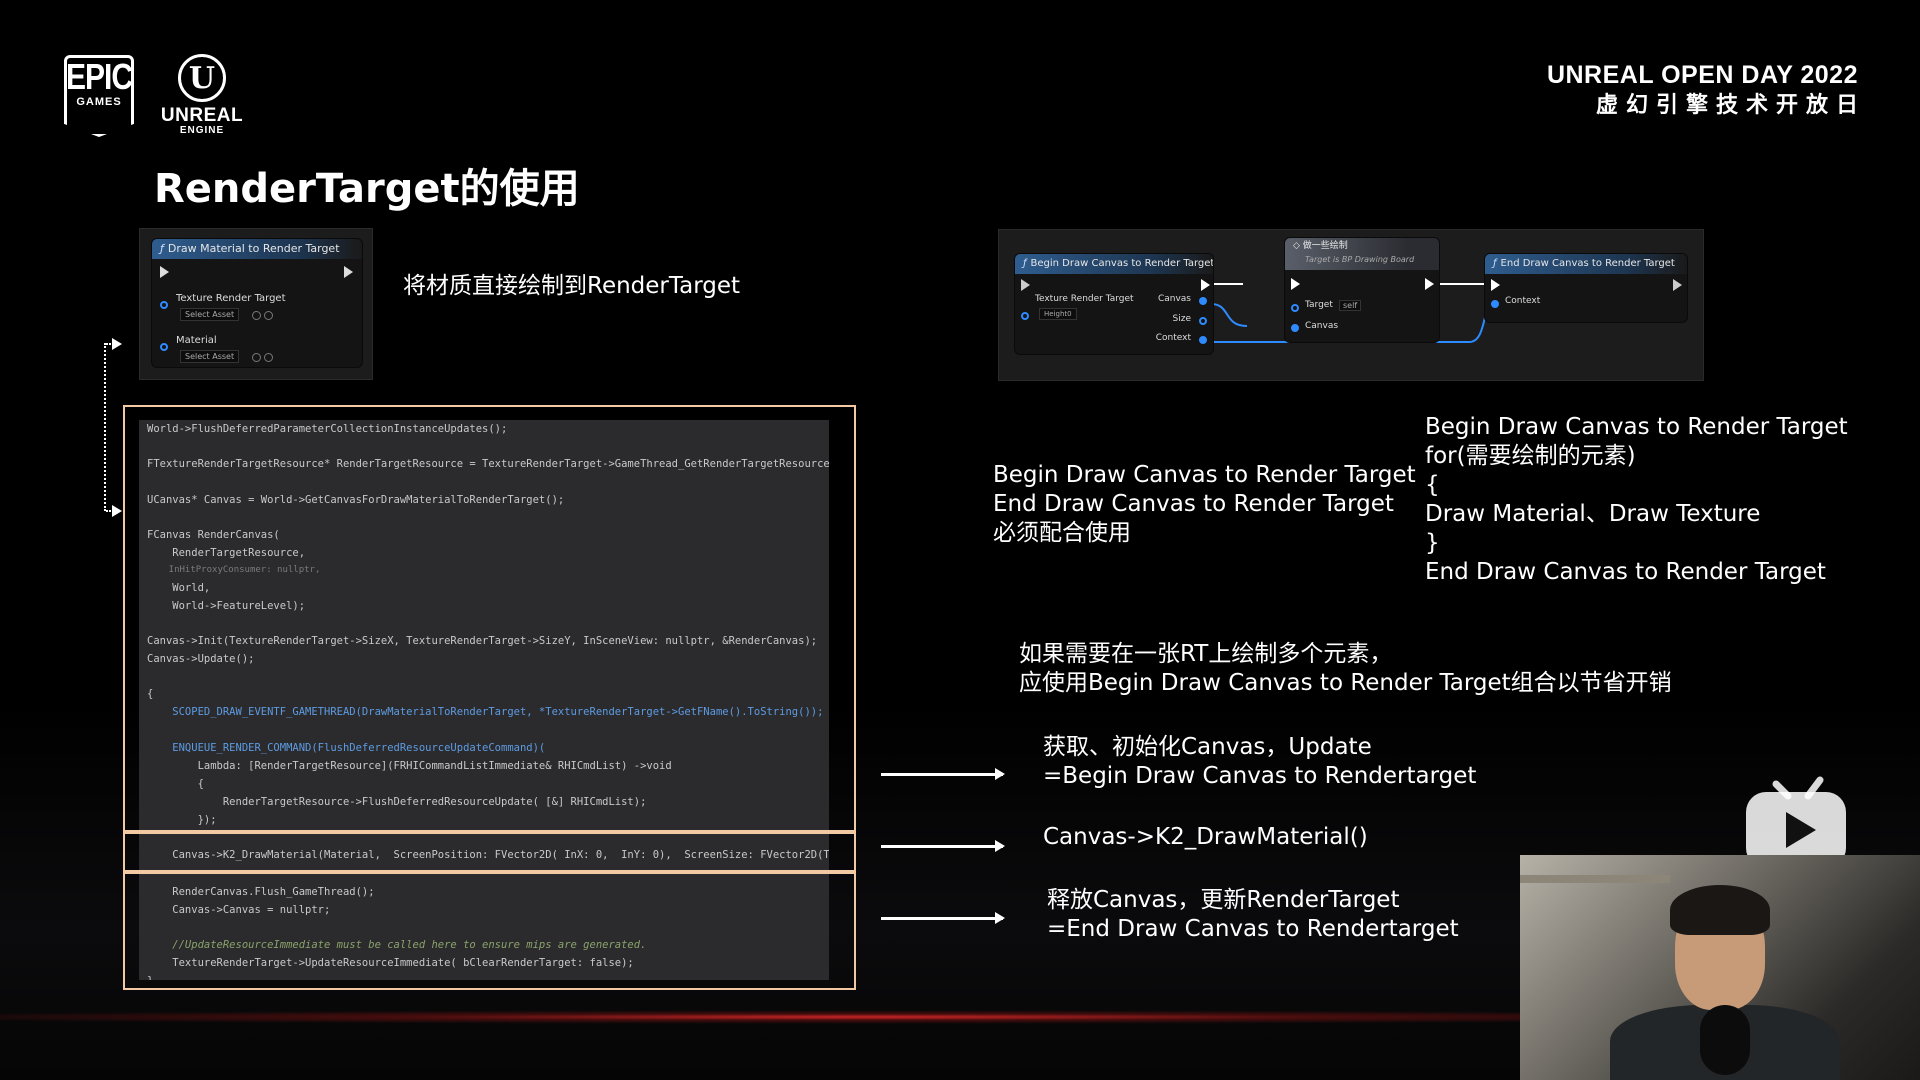 The height and width of the screenshot is (1080, 1920). I want to click on explain-line: =End Draw Canvas to Rendertarget, so click(1253, 929).